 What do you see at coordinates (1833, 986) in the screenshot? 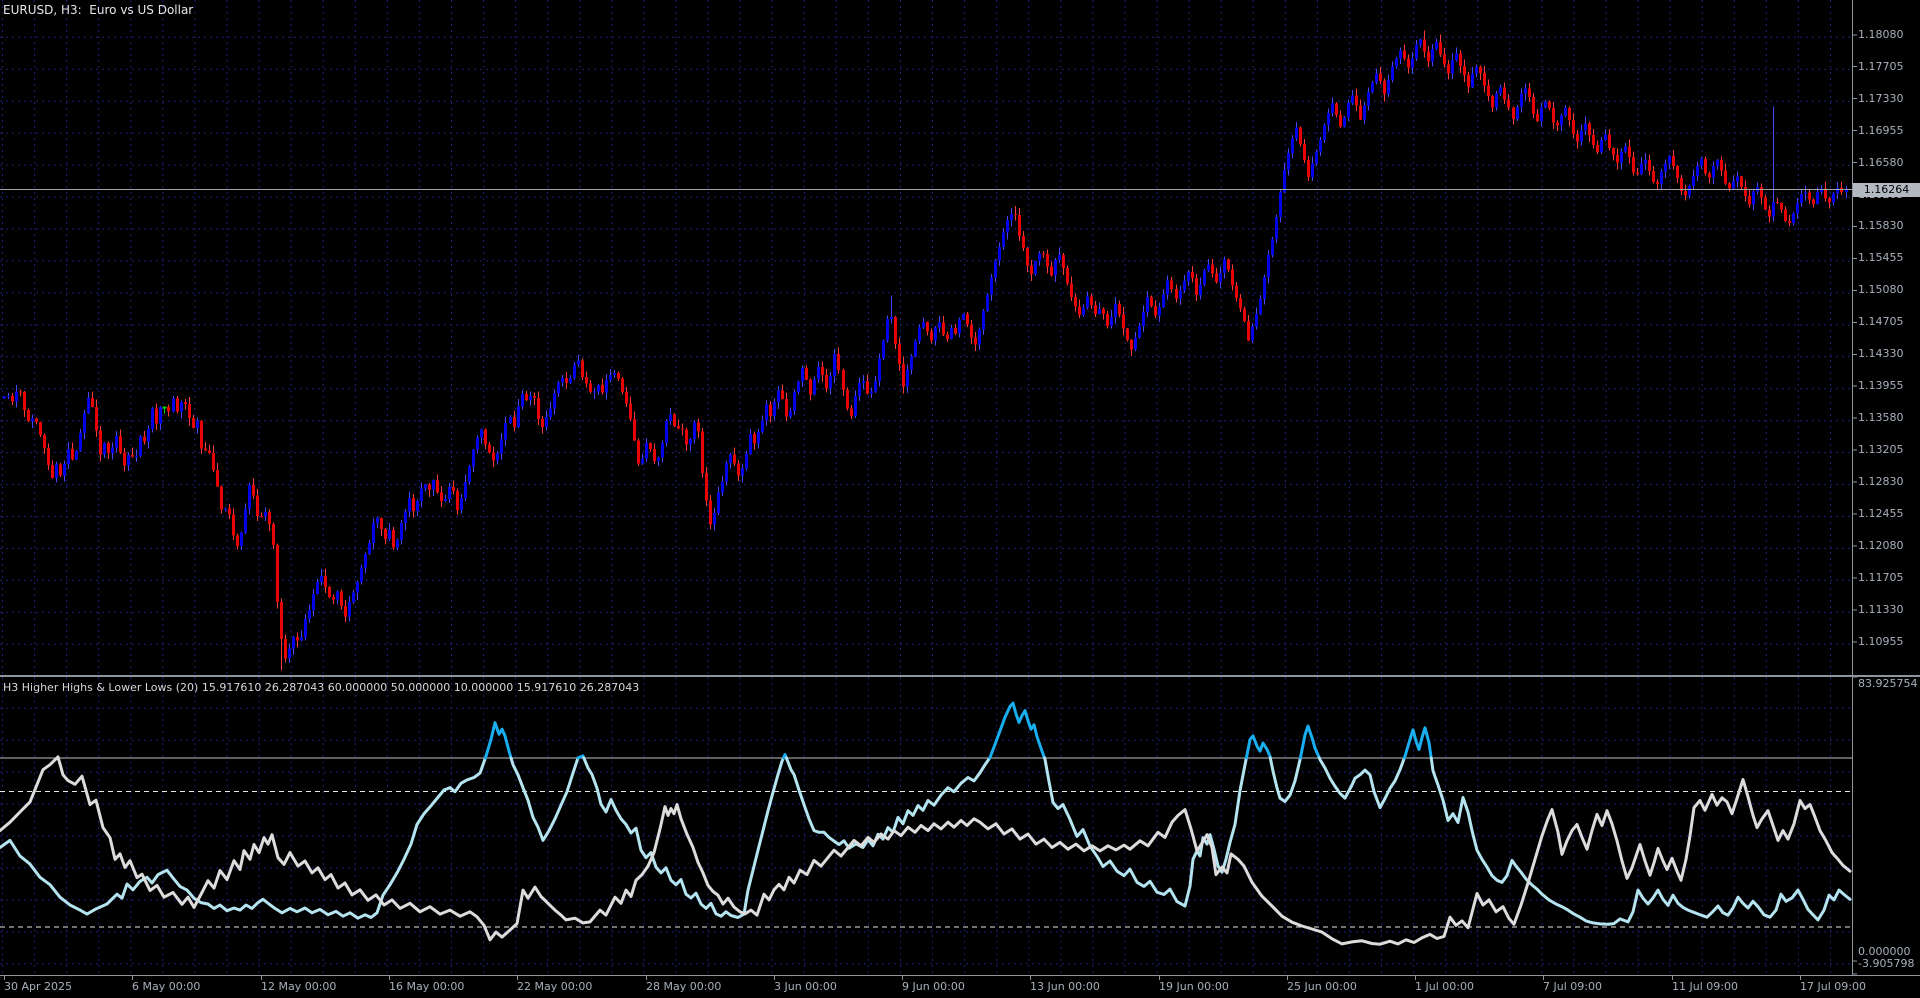
I see `time-axis-label: 17 Jul 09:00` at bounding box center [1833, 986].